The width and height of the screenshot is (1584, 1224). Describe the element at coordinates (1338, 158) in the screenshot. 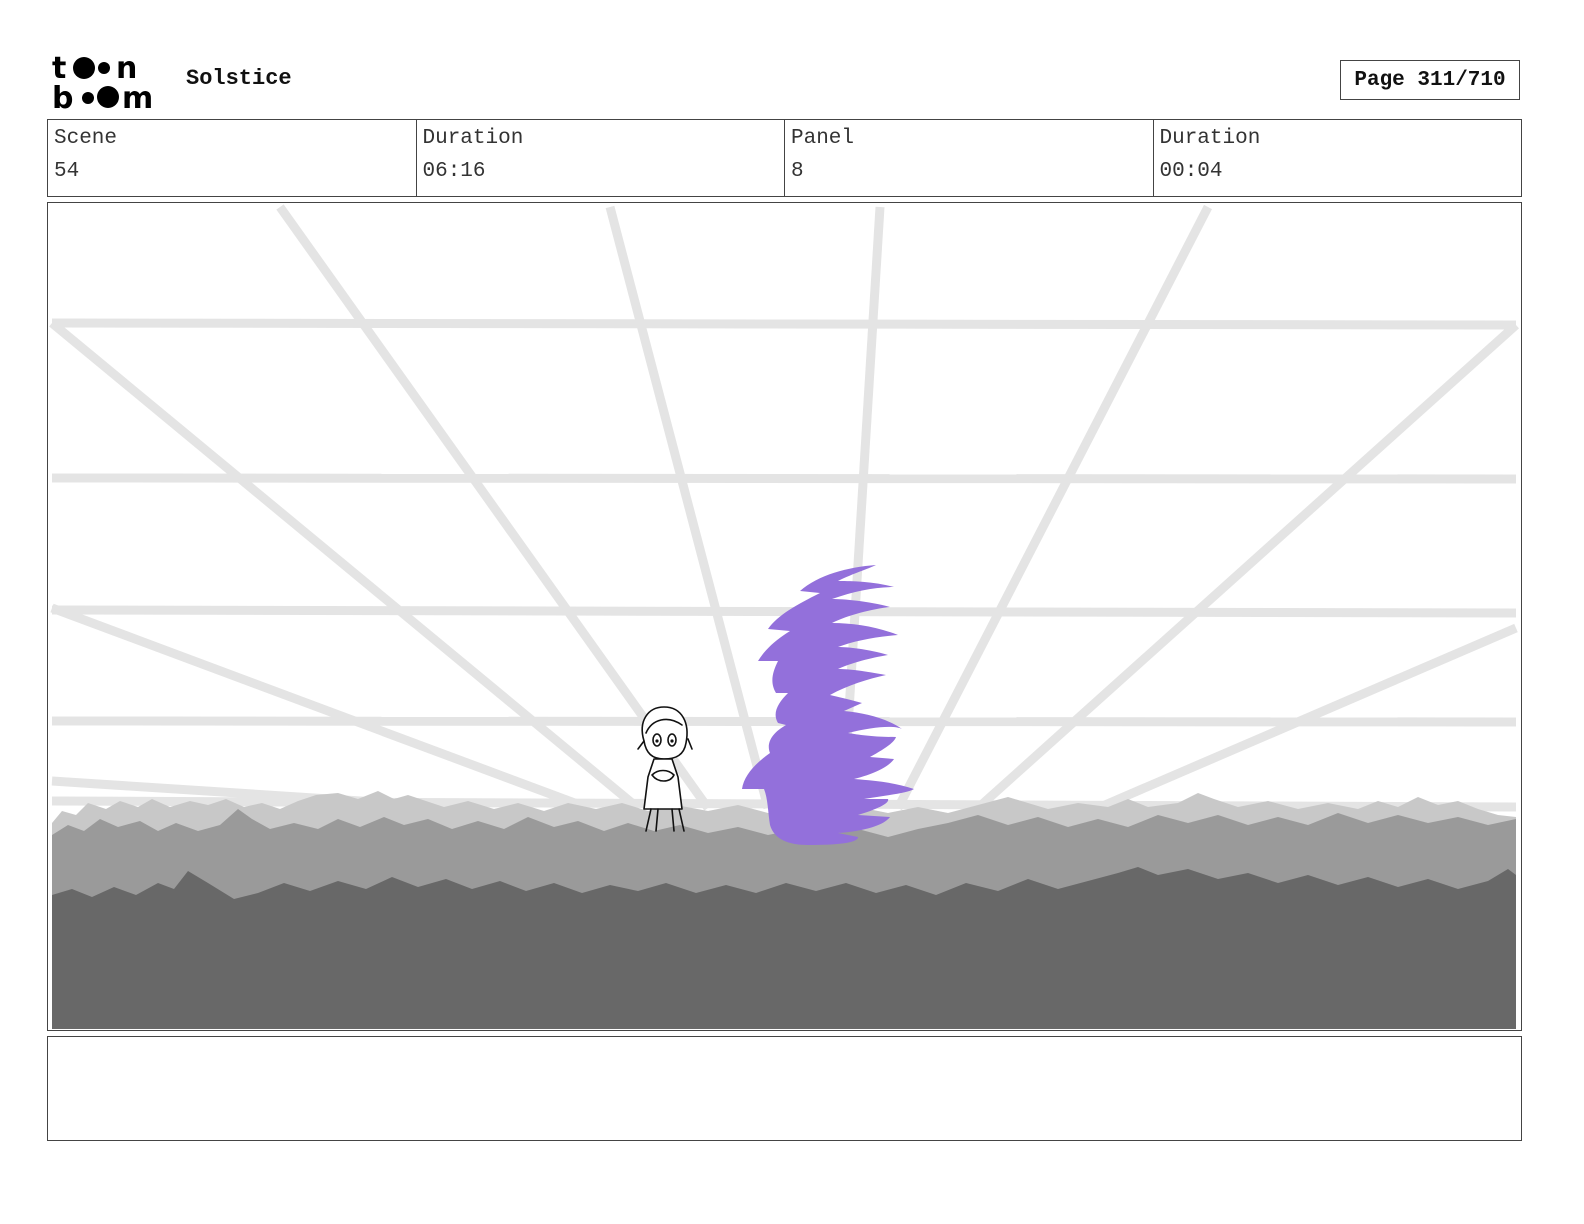

I see `panel-duration-cell: Duration 00:04` at that location.